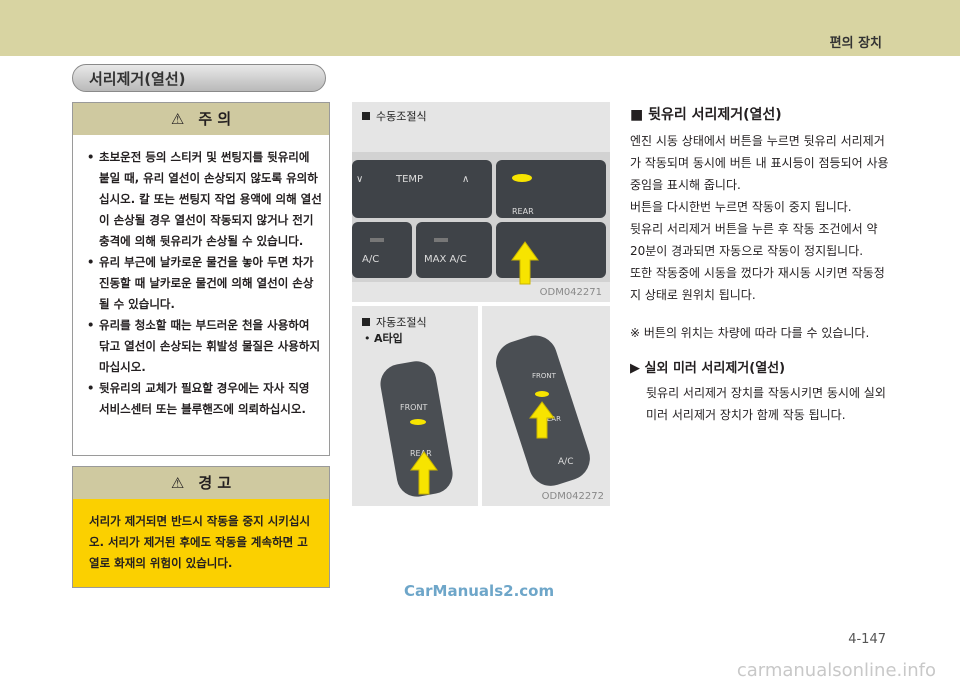 This screenshot has width=960, height=685. What do you see at coordinates (706, 115) in the screenshot?
I see `rear-defroster-title: ■ 뒷유리 서리제거(열선)` at bounding box center [706, 115].